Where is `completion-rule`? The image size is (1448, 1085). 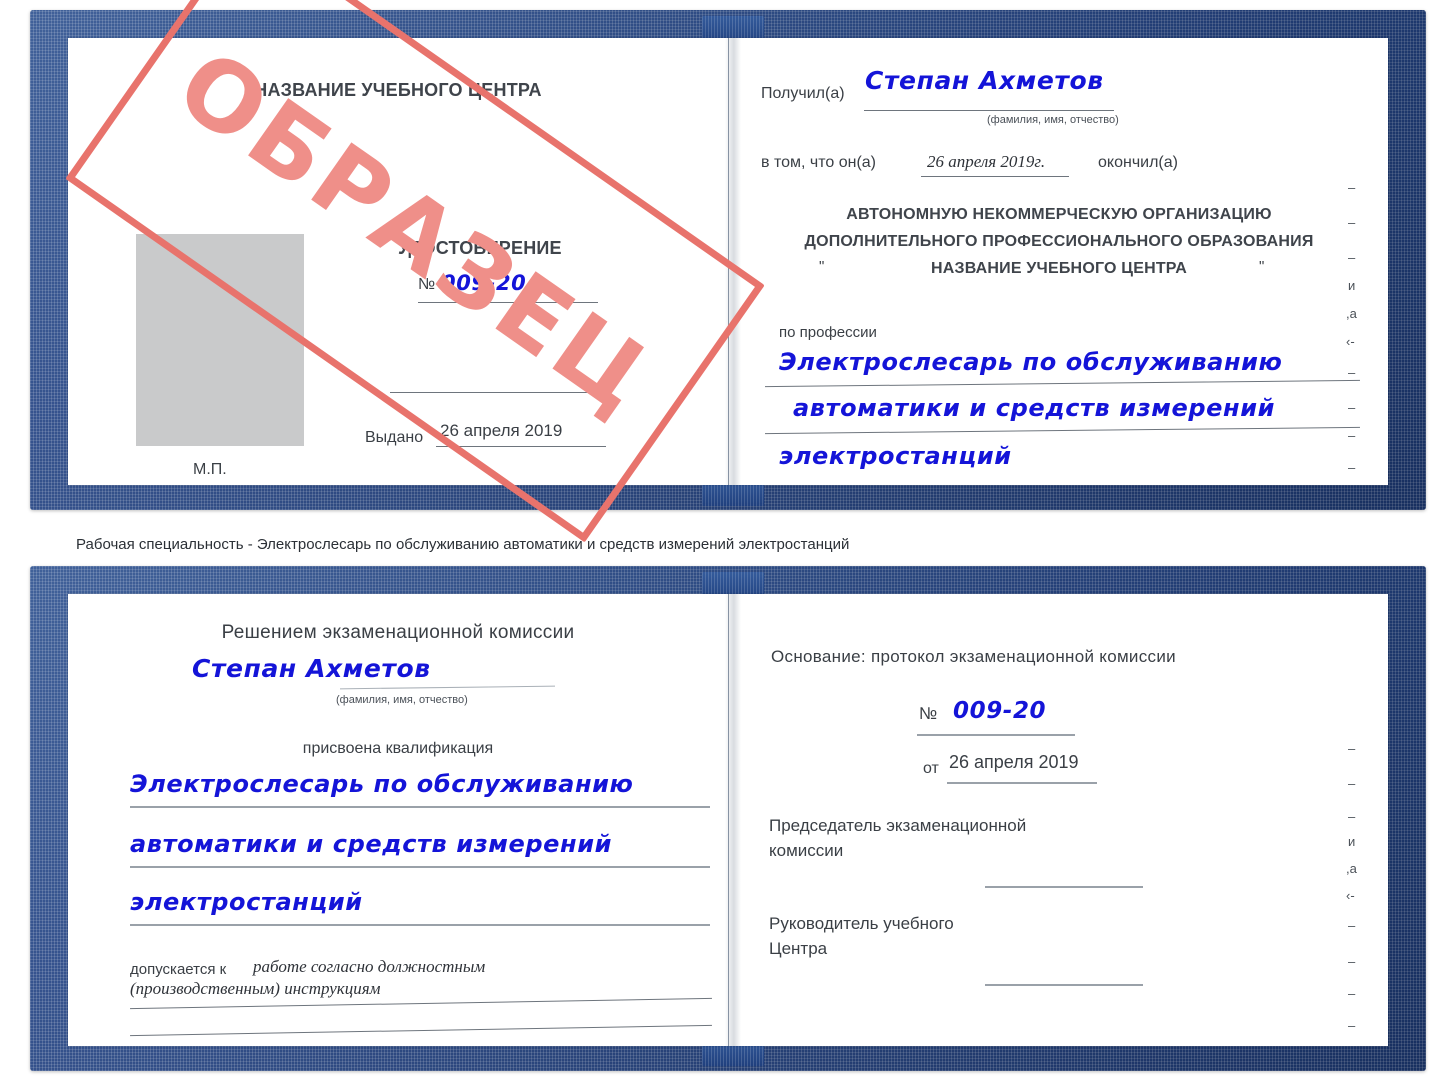
completion-rule is located at coordinates (995, 177).